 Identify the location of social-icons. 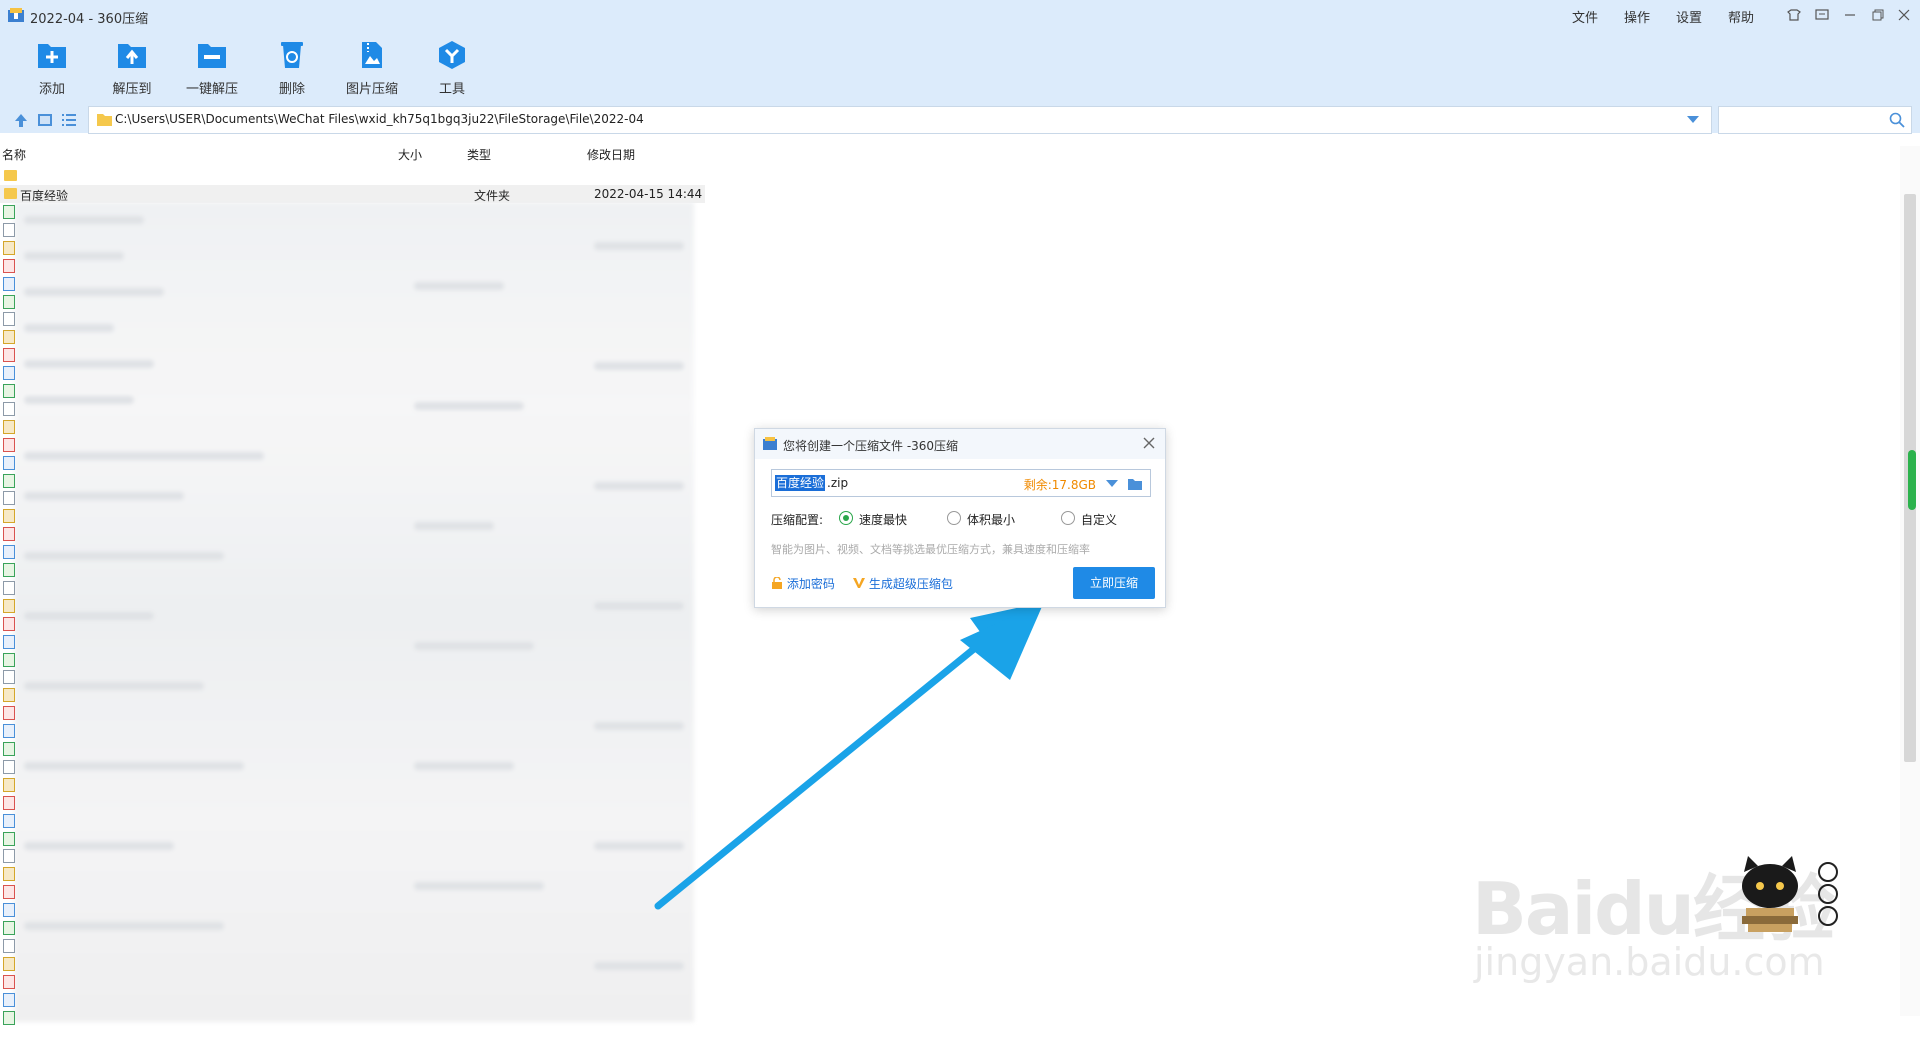
(1828, 894).